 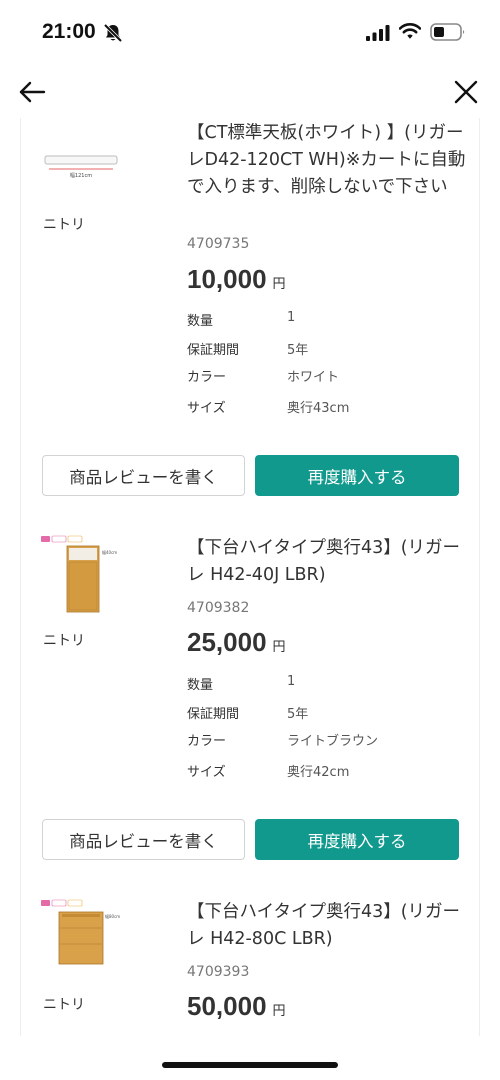 I want to click on price: 50,000 円, so click(x=236, y=1006).